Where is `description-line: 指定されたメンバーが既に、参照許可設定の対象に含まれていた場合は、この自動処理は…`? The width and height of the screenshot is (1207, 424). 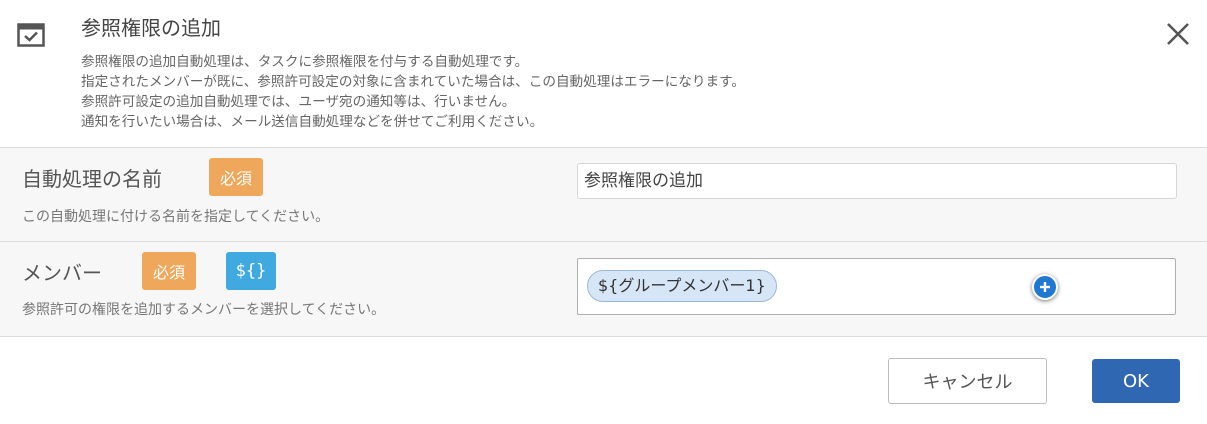 description-line: 指定されたメンバーが既に、参照許可設定の対象に含まれていた場合は、この自動処理は… is located at coordinates (413, 82).